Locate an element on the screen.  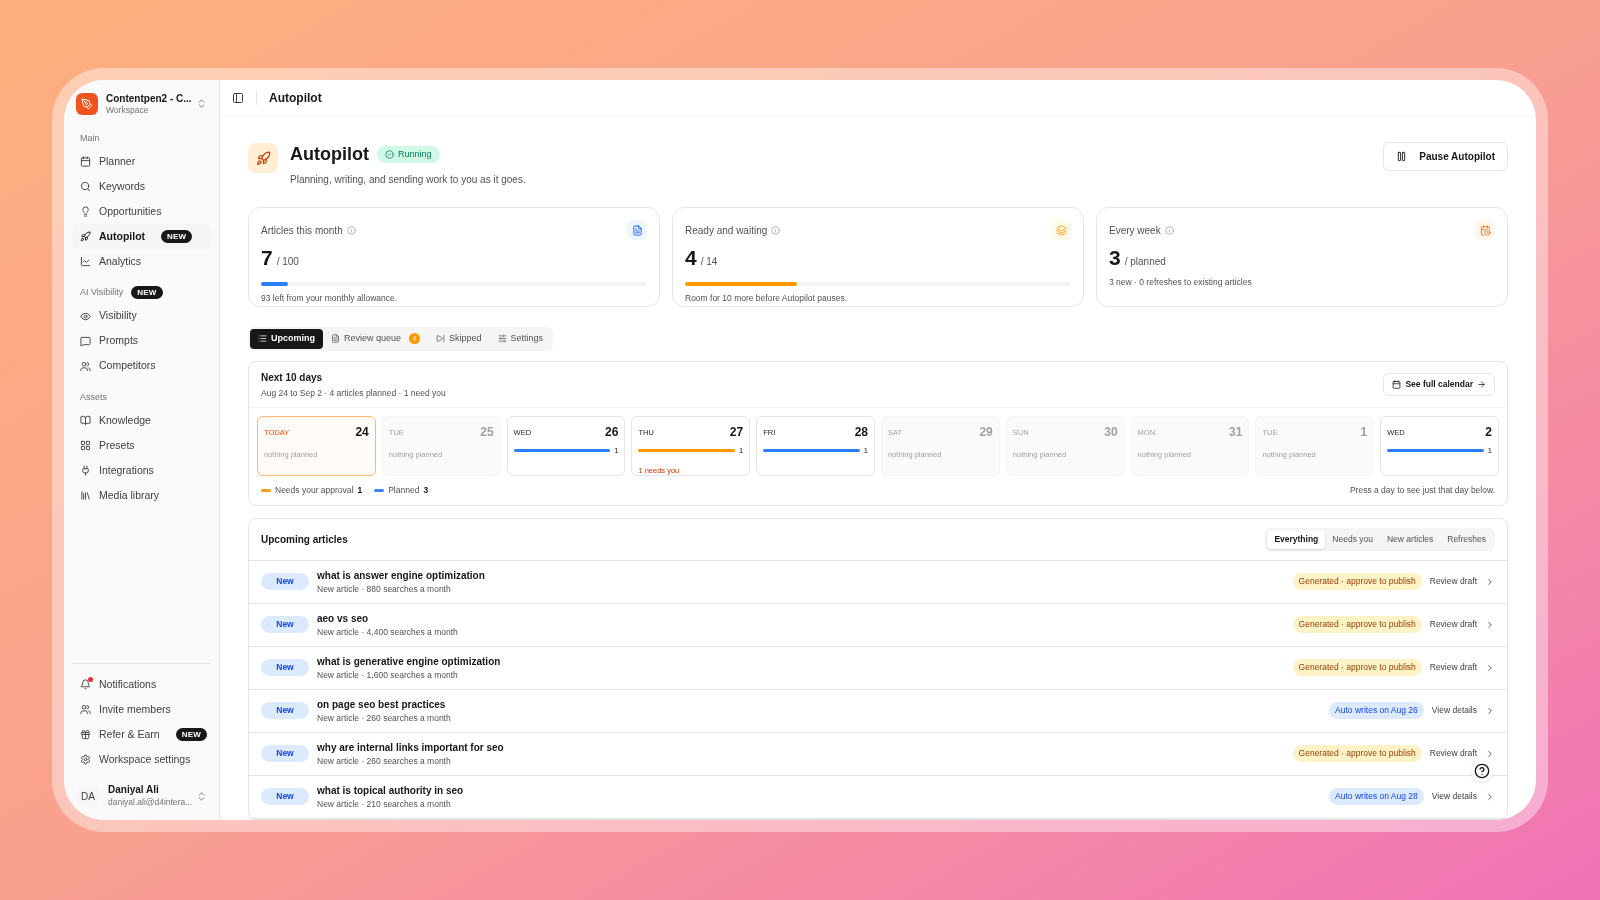
stat-title: Ready and waiting is located at coordinates (726, 230).